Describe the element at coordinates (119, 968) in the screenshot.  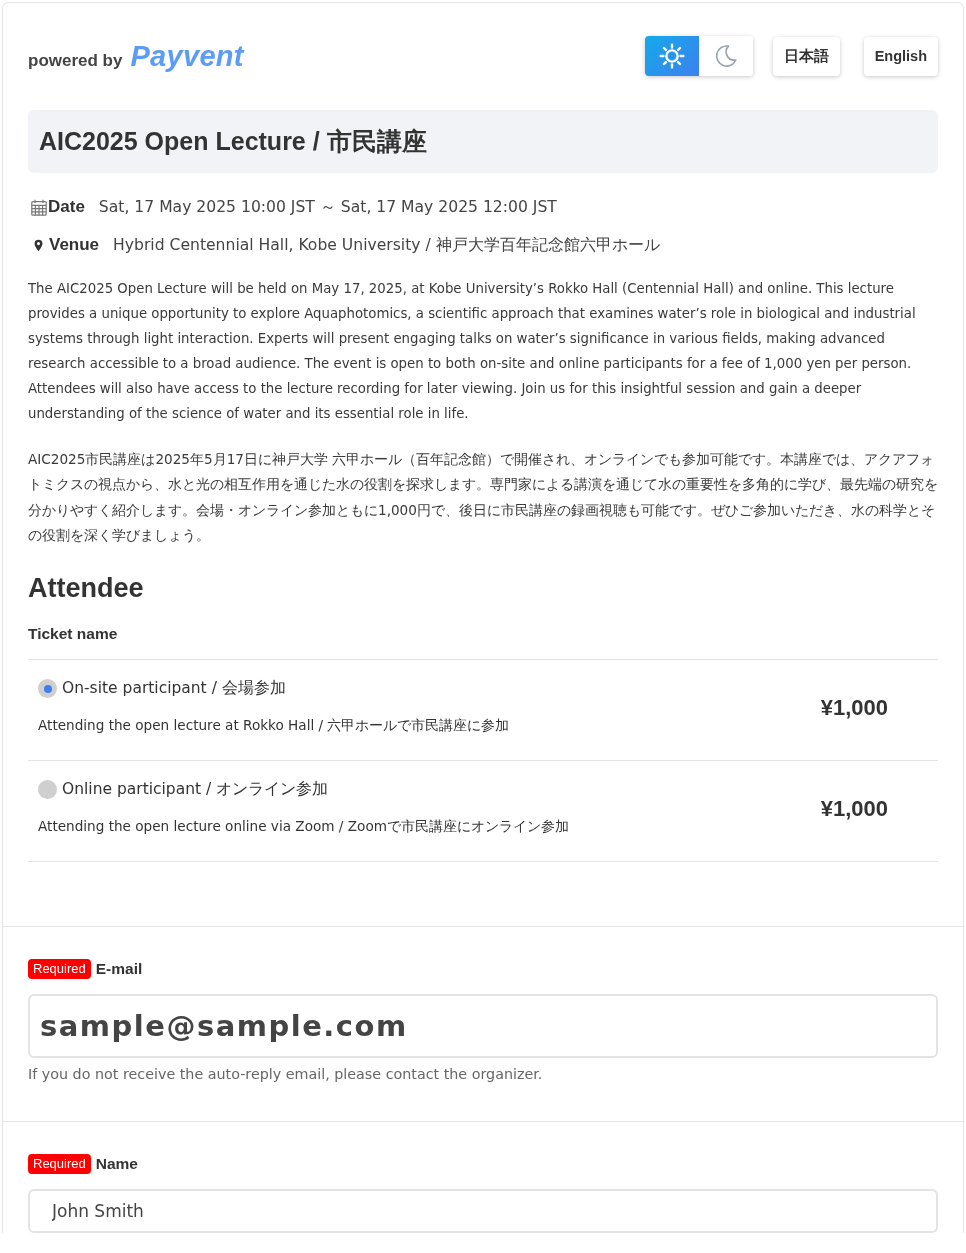
I see `field-label: E-mail` at that location.